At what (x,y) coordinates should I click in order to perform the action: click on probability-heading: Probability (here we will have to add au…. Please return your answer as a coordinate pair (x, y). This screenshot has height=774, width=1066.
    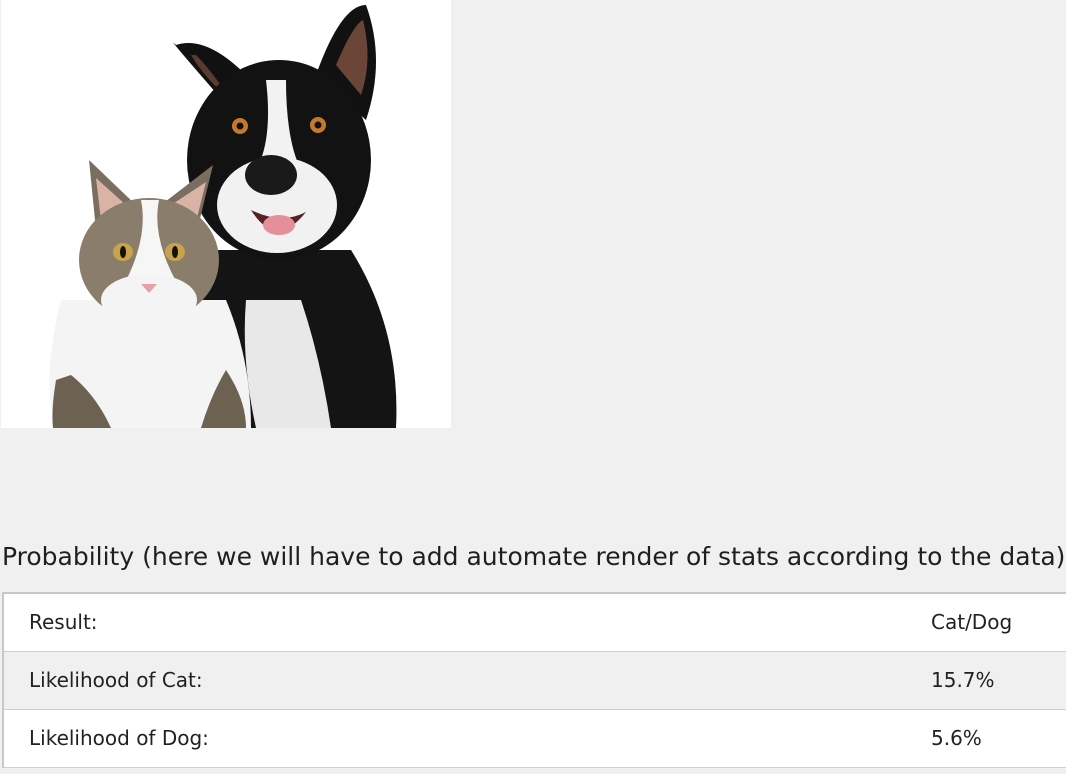
    Looking at the image, I should click on (534, 556).